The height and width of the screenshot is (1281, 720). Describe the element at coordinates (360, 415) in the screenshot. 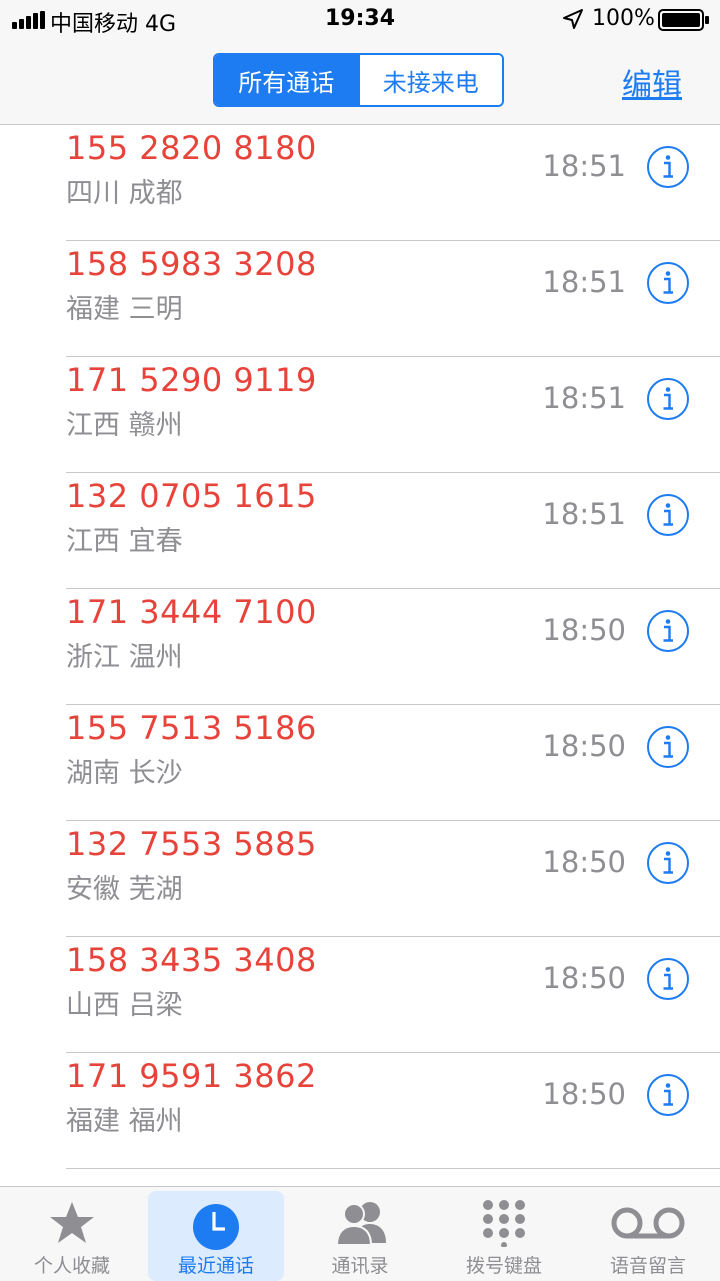

I see `call-row: 171 5290 9119 江西 赣州 18:51` at that location.